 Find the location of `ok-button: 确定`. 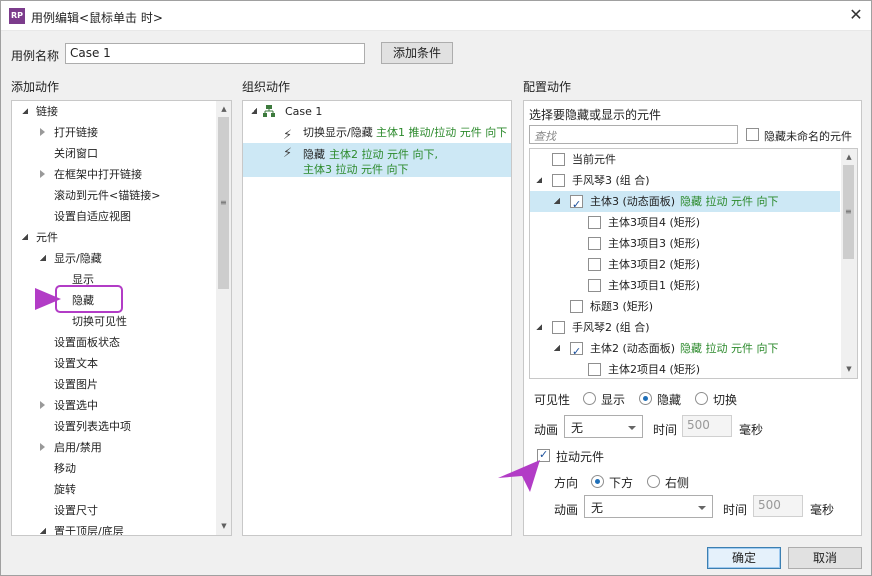

ok-button: 确定 is located at coordinates (744, 558).